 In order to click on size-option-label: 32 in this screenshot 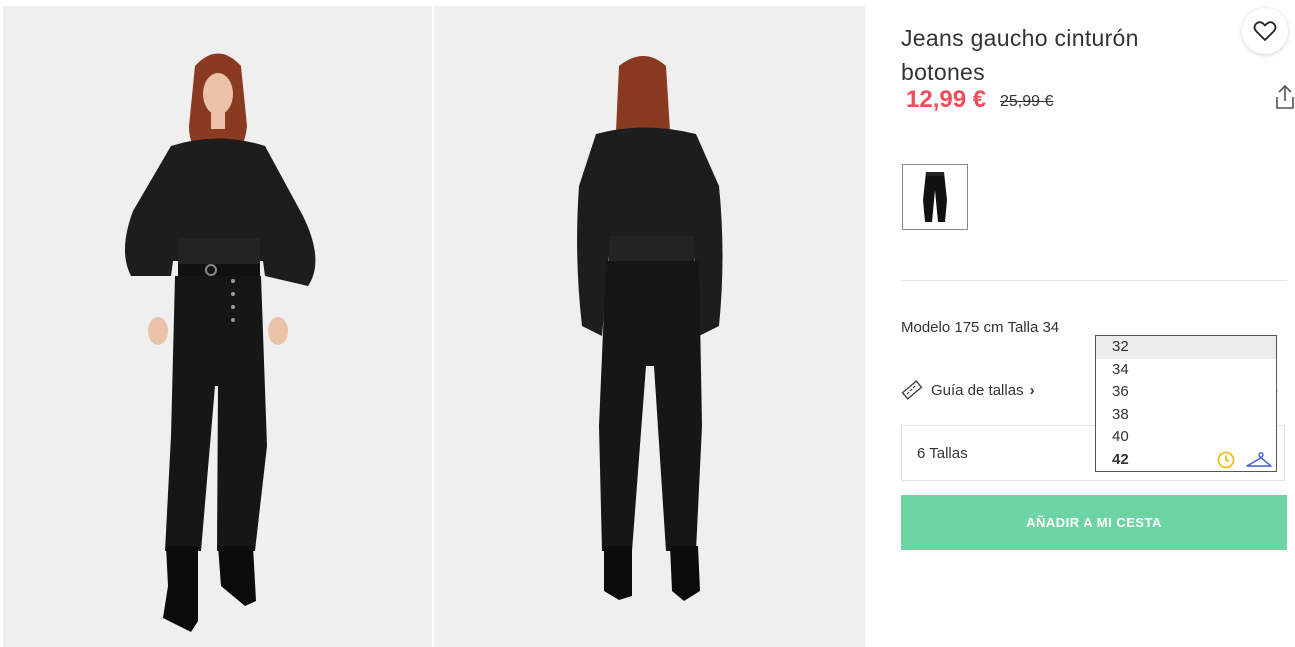, I will do `click(1120, 346)`.